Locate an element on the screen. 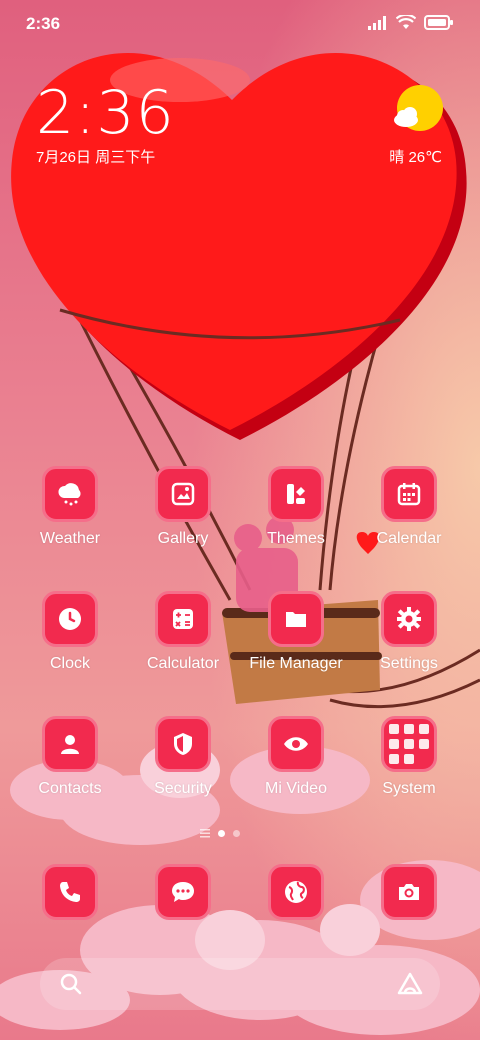  assistant-icon is located at coordinates (410, 984).